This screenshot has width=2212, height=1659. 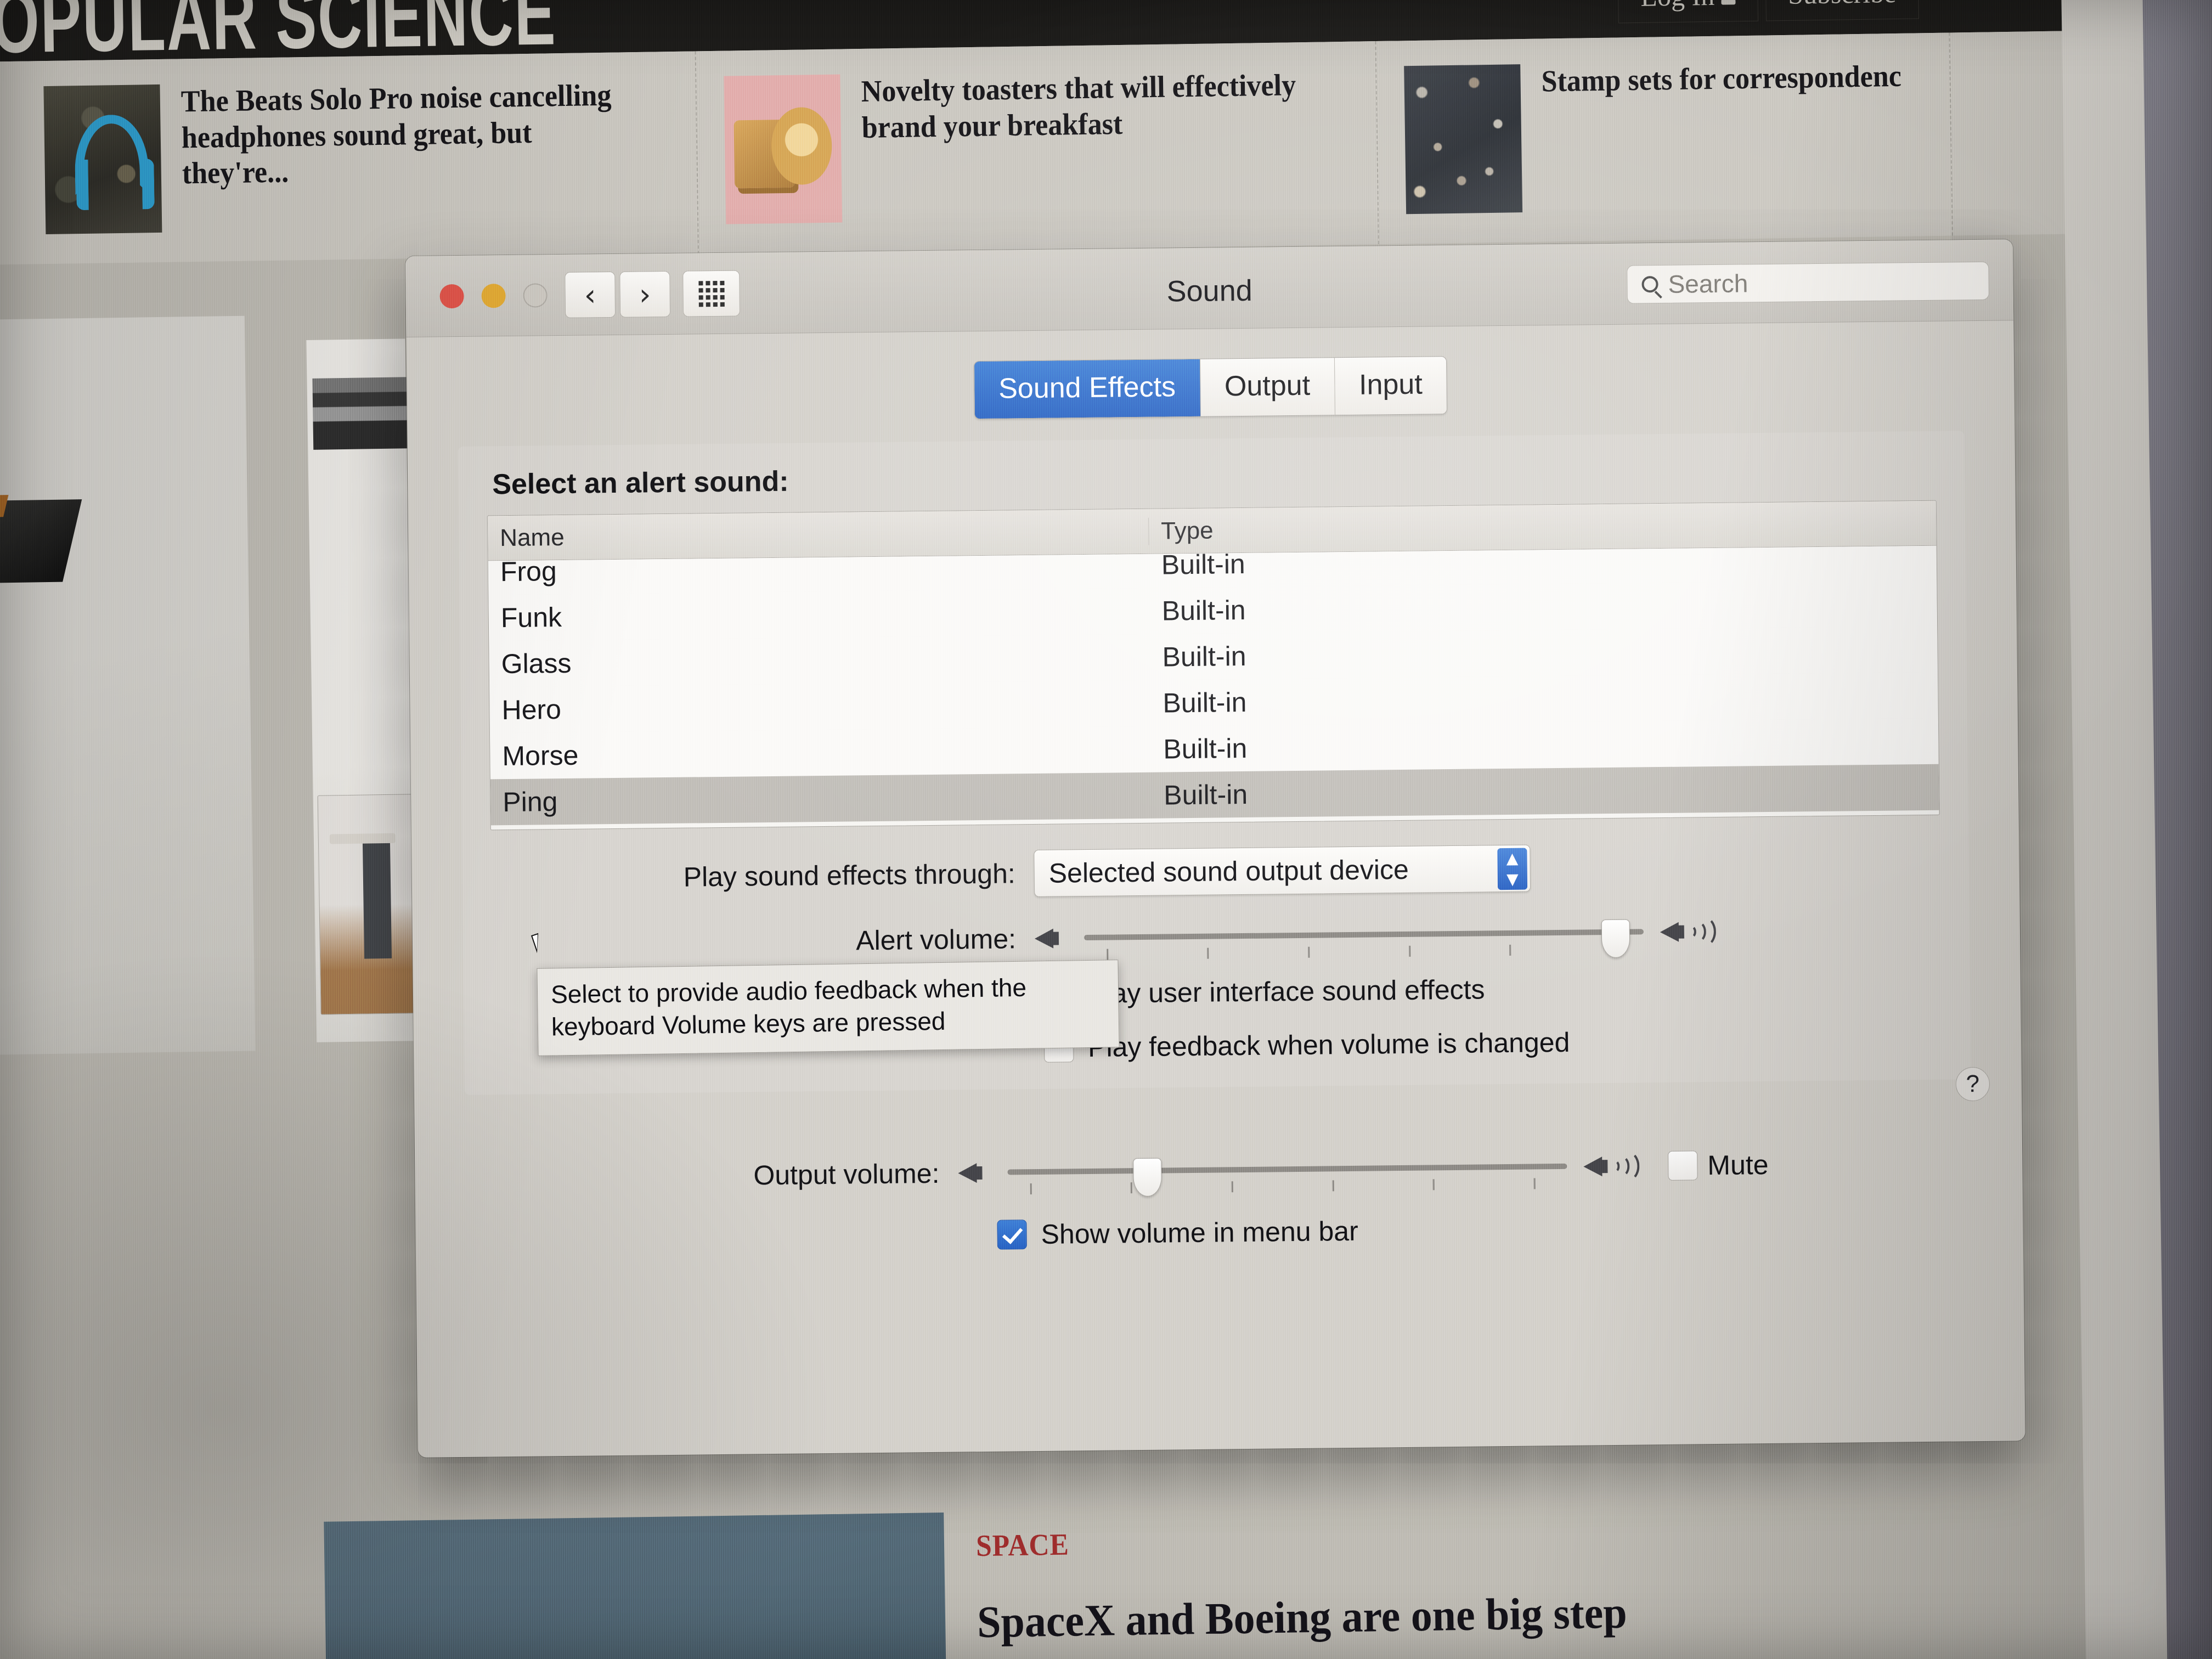 What do you see at coordinates (1683, 1166) in the screenshot?
I see `checkbox-mute` at bounding box center [1683, 1166].